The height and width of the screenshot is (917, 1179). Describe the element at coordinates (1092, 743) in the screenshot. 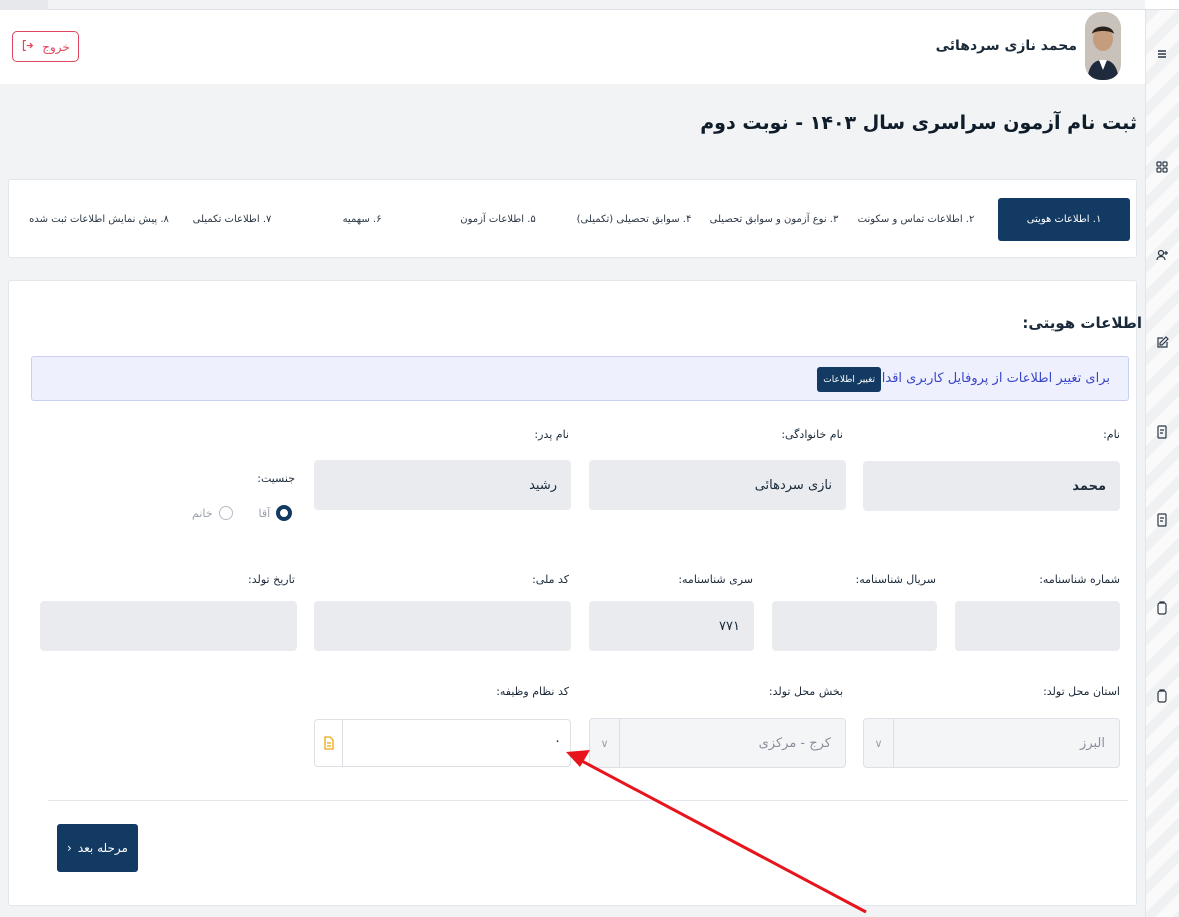

I see `birth-province-value: البرز` at that location.